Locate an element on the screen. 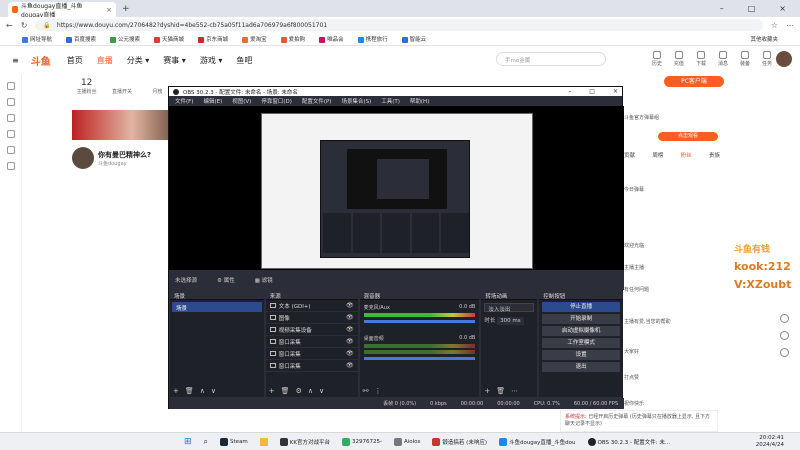 This screenshot has height=450, width=800. system-clock: 20:02:41 2024/4/24 is located at coordinates (776, 442).